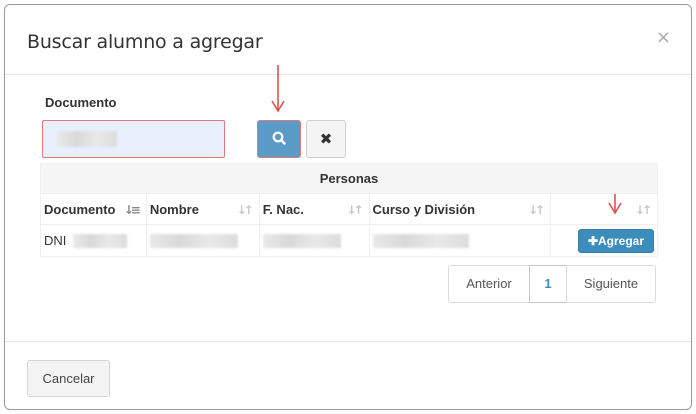 The width and height of the screenshot is (696, 414). What do you see at coordinates (100, 241) in the screenshot?
I see `redacted-documento` at bounding box center [100, 241].